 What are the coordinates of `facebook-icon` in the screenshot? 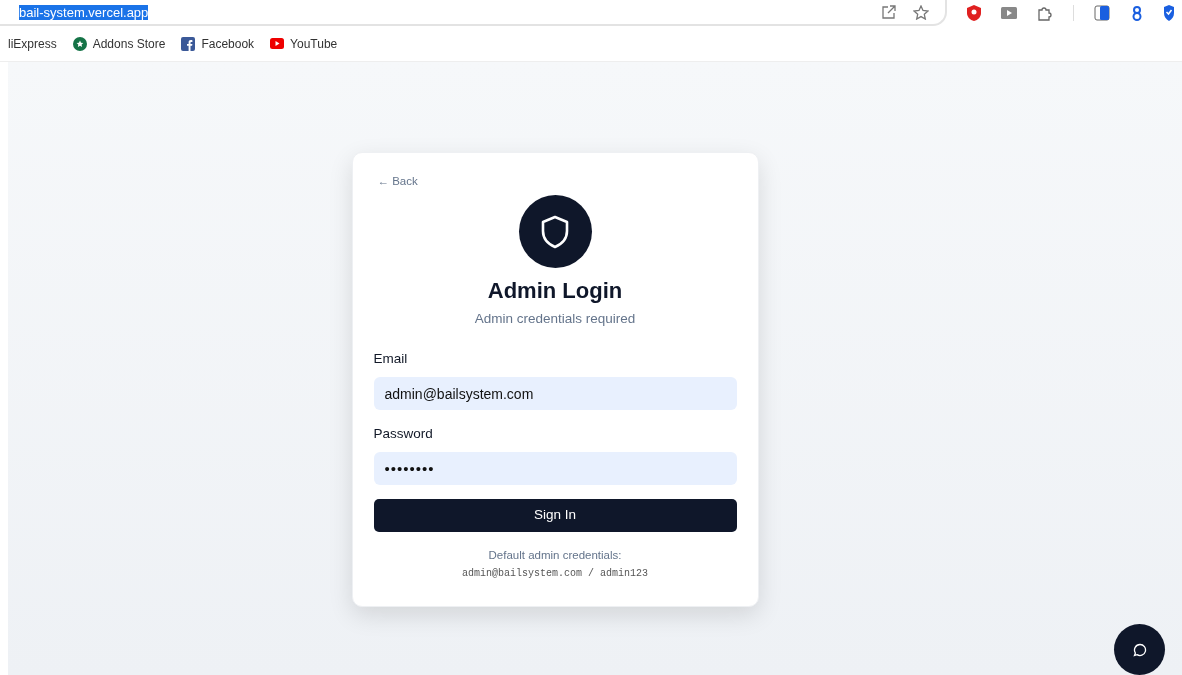 It's located at (188, 43).